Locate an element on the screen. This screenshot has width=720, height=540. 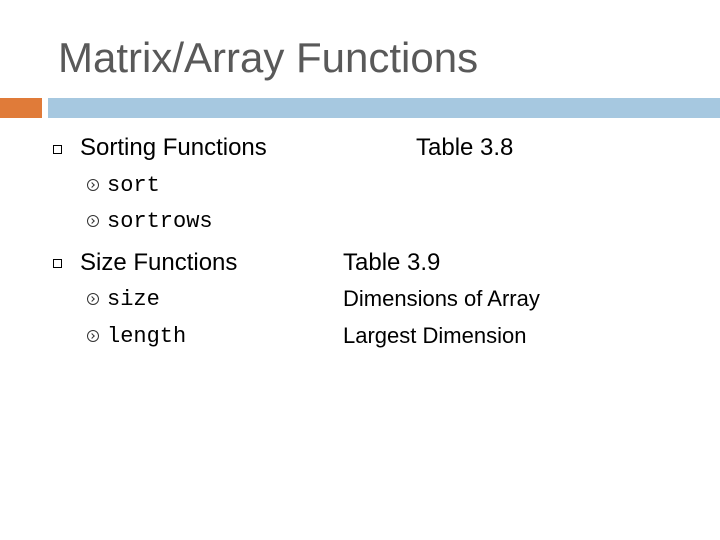
function-description: Largest Dimension is located at coordinates (435, 335).